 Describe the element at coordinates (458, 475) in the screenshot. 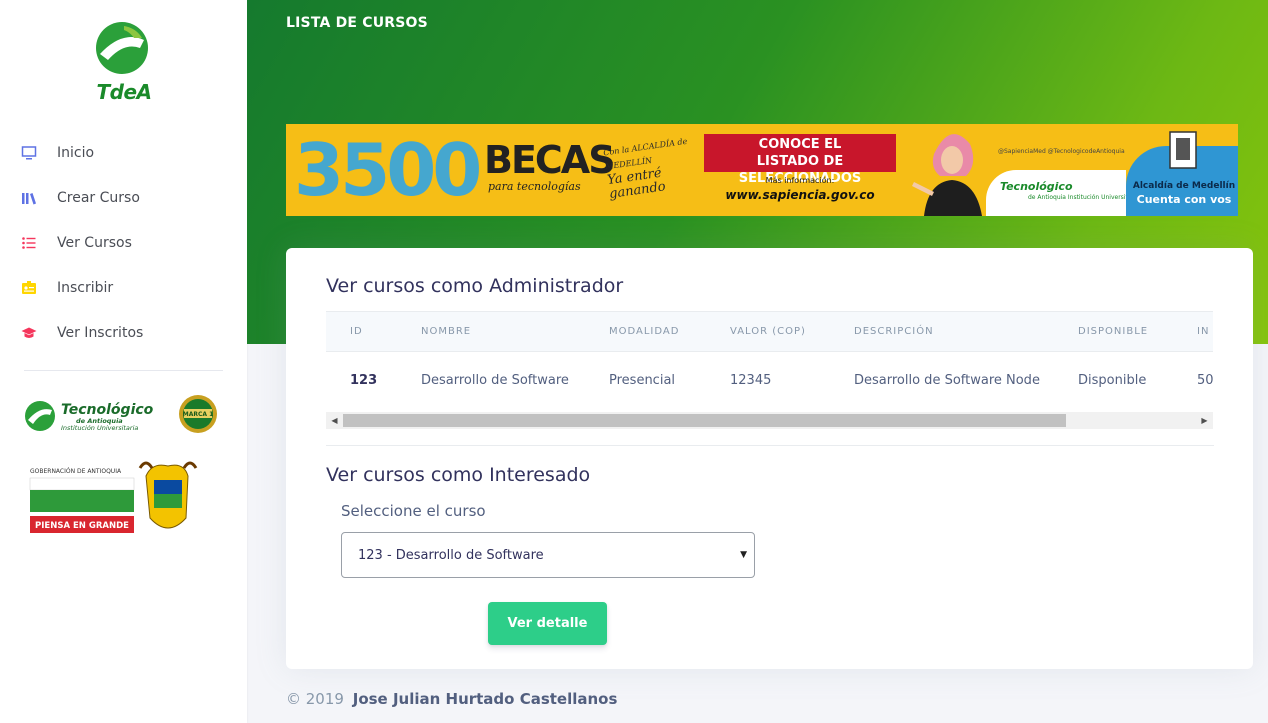

I see `interesado-section-title: Ver cursos como Interesado` at that location.